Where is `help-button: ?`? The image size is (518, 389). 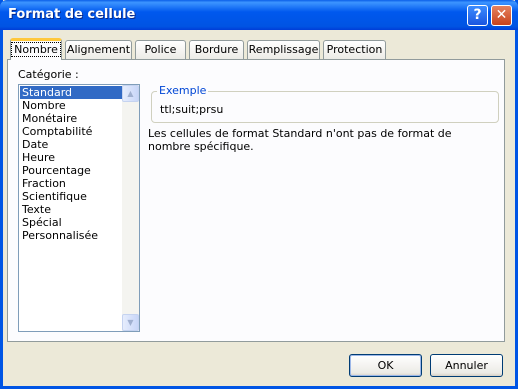 help-button: ? is located at coordinates (477, 15).